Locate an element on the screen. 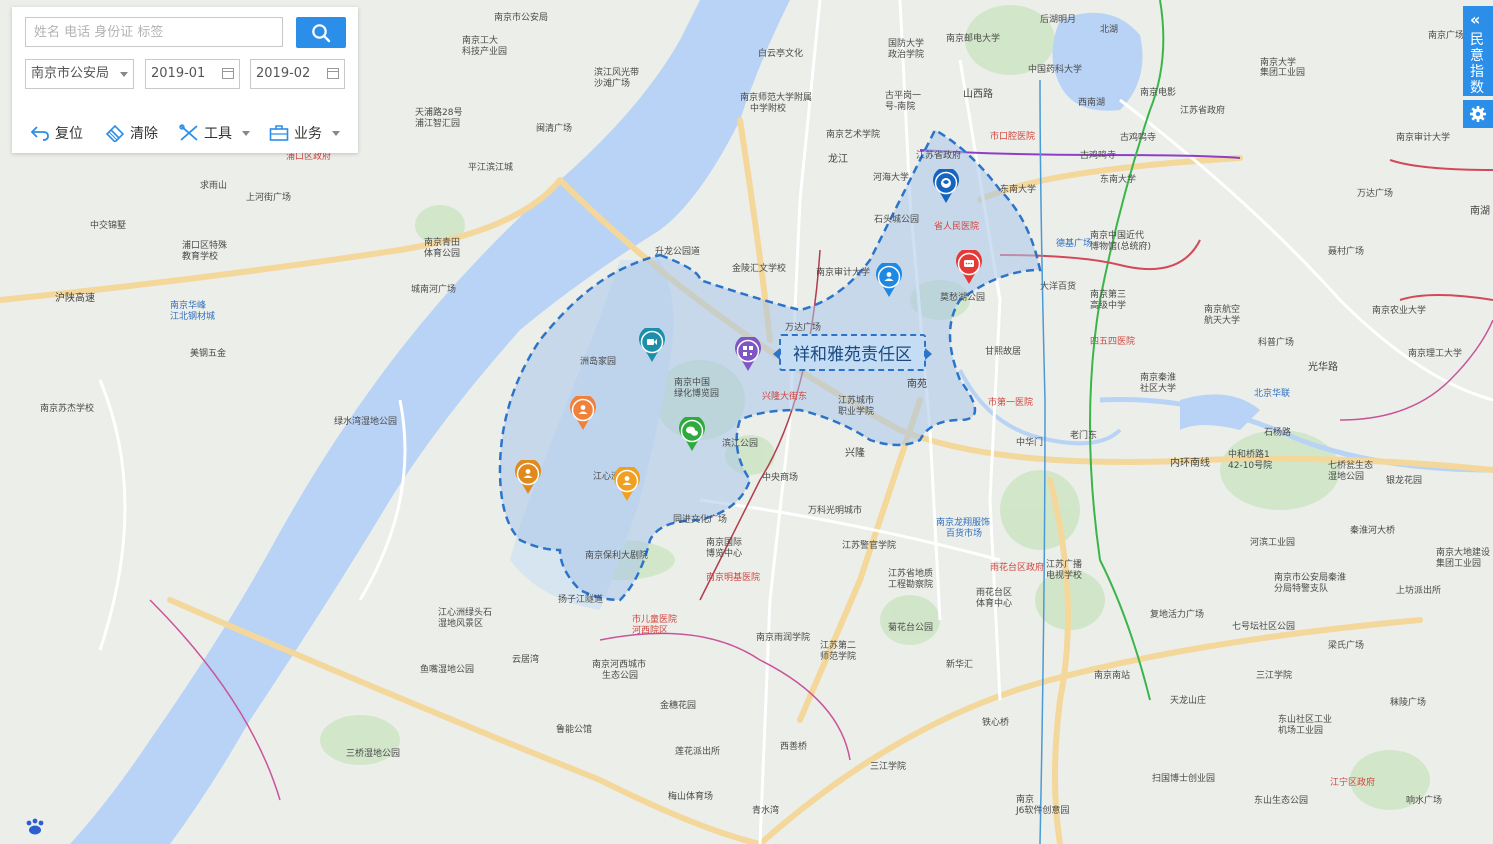 The image size is (1493, 844). map-logo-icon is located at coordinates (35, 826).